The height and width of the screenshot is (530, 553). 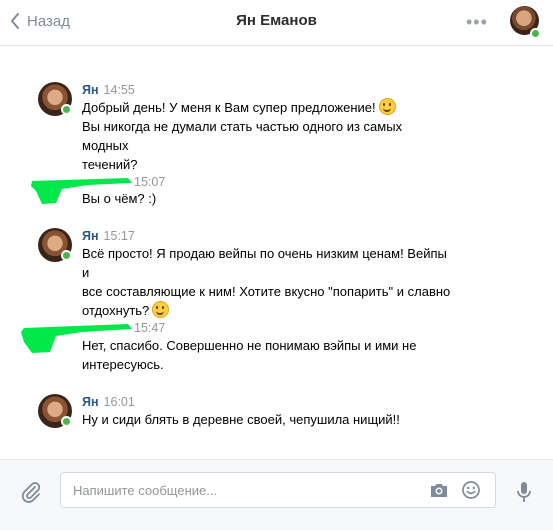 What do you see at coordinates (267, 198) in the screenshot?
I see `message-text: Вы о чём? :)` at bounding box center [267, 198].